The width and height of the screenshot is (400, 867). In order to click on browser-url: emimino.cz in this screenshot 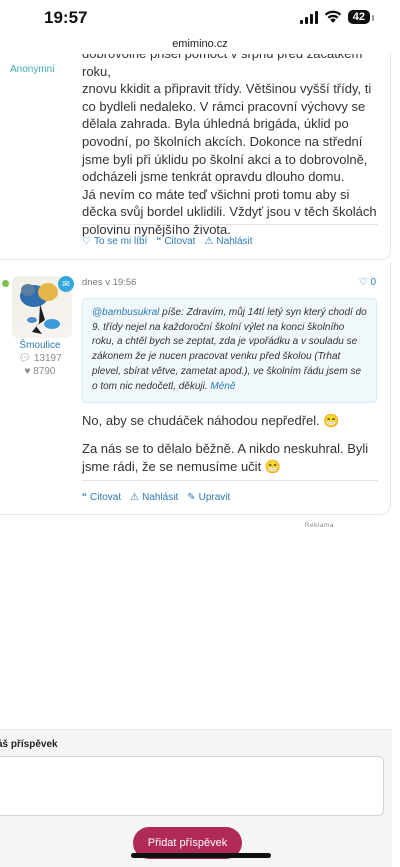, I will do `click(200, 46)`.